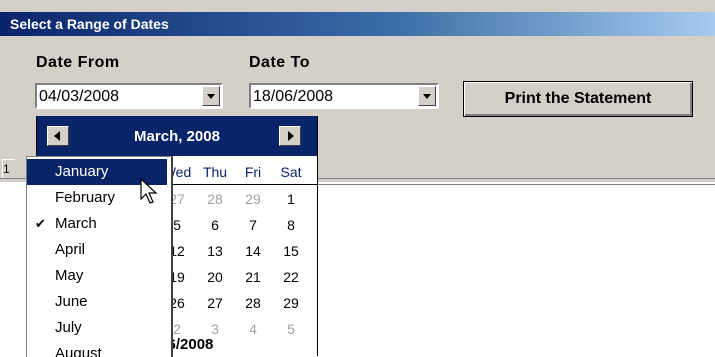 The height and width of the screenshot is (357, 715). I want to click on day-header-sat: Sat, so click(291, 172).